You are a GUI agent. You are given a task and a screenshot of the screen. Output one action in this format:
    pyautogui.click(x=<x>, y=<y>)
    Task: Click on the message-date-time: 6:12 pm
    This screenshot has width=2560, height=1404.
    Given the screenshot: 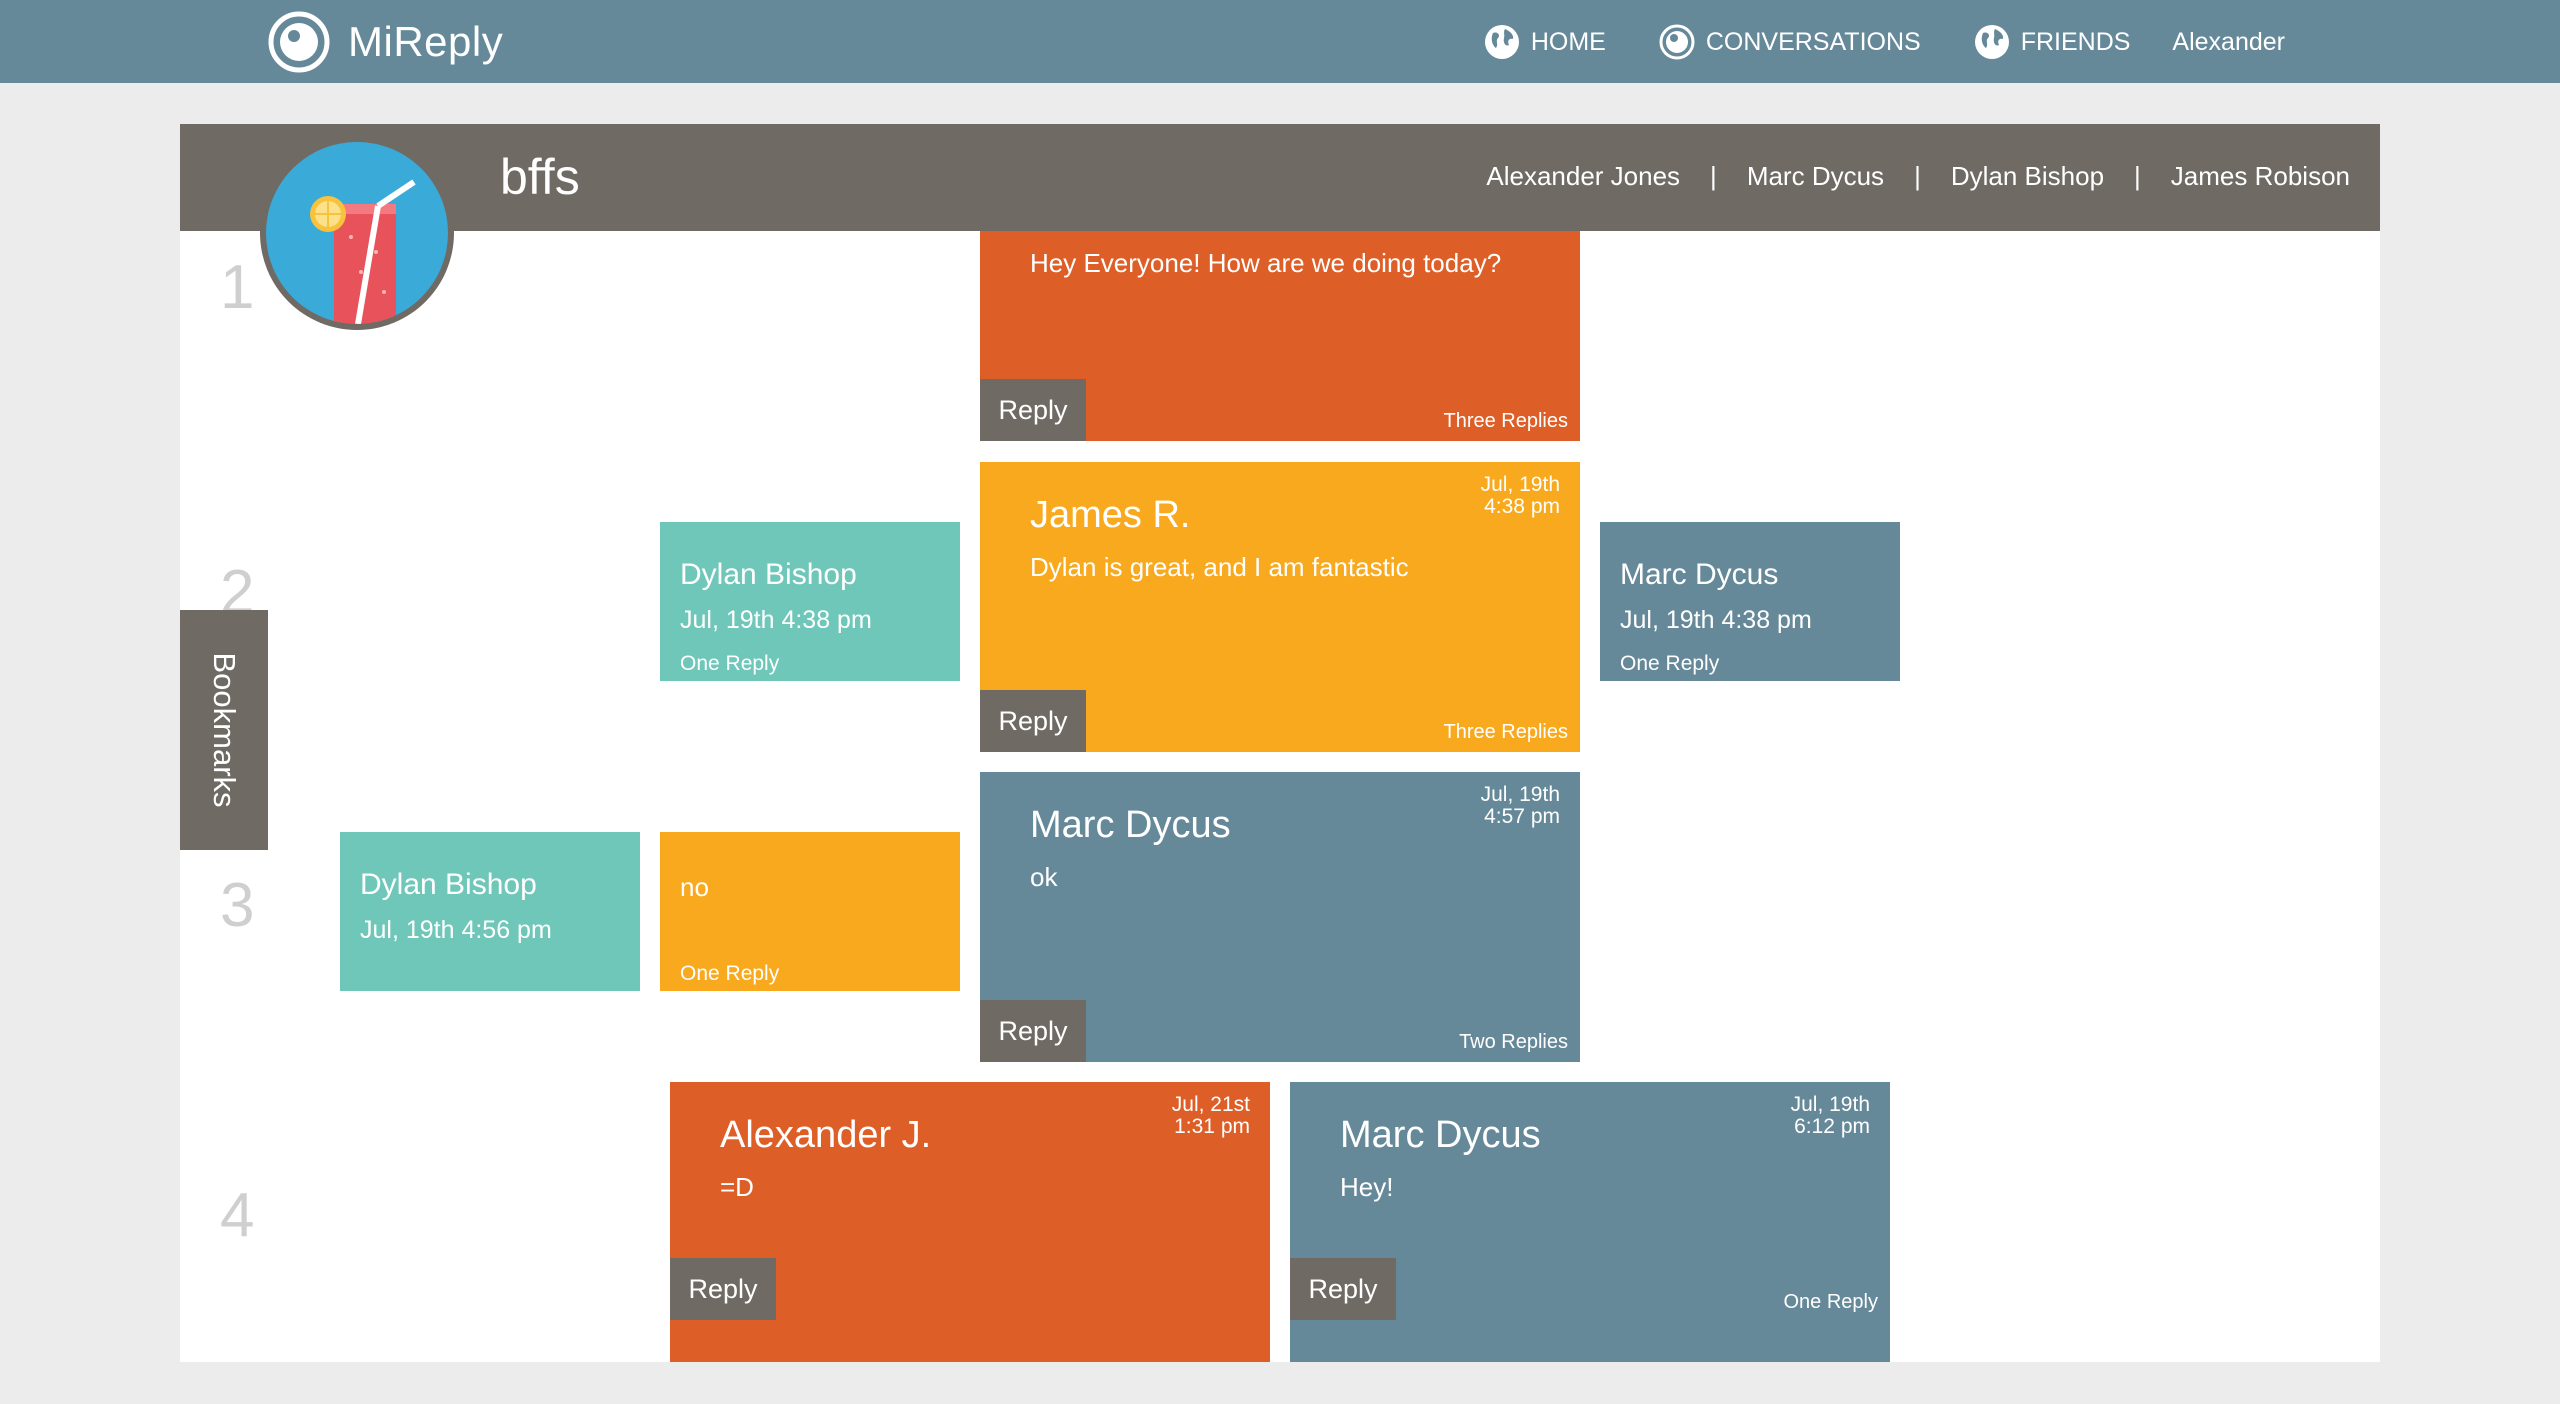 What is the action you would take?
    pyautogui.click(x=1832, y=1126)
    